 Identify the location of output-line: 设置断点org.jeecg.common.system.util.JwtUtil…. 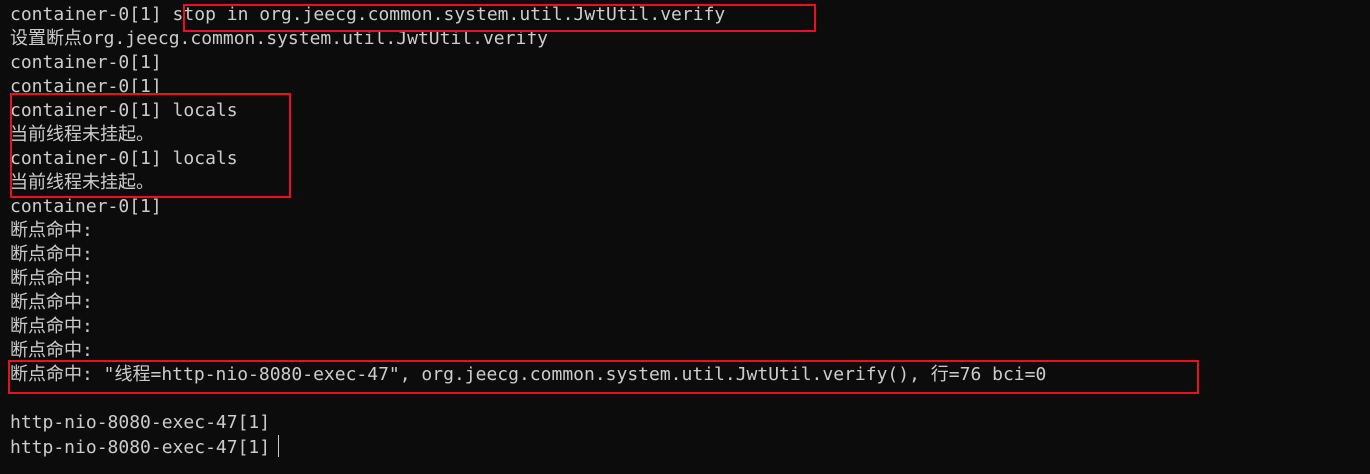
(279, 38).